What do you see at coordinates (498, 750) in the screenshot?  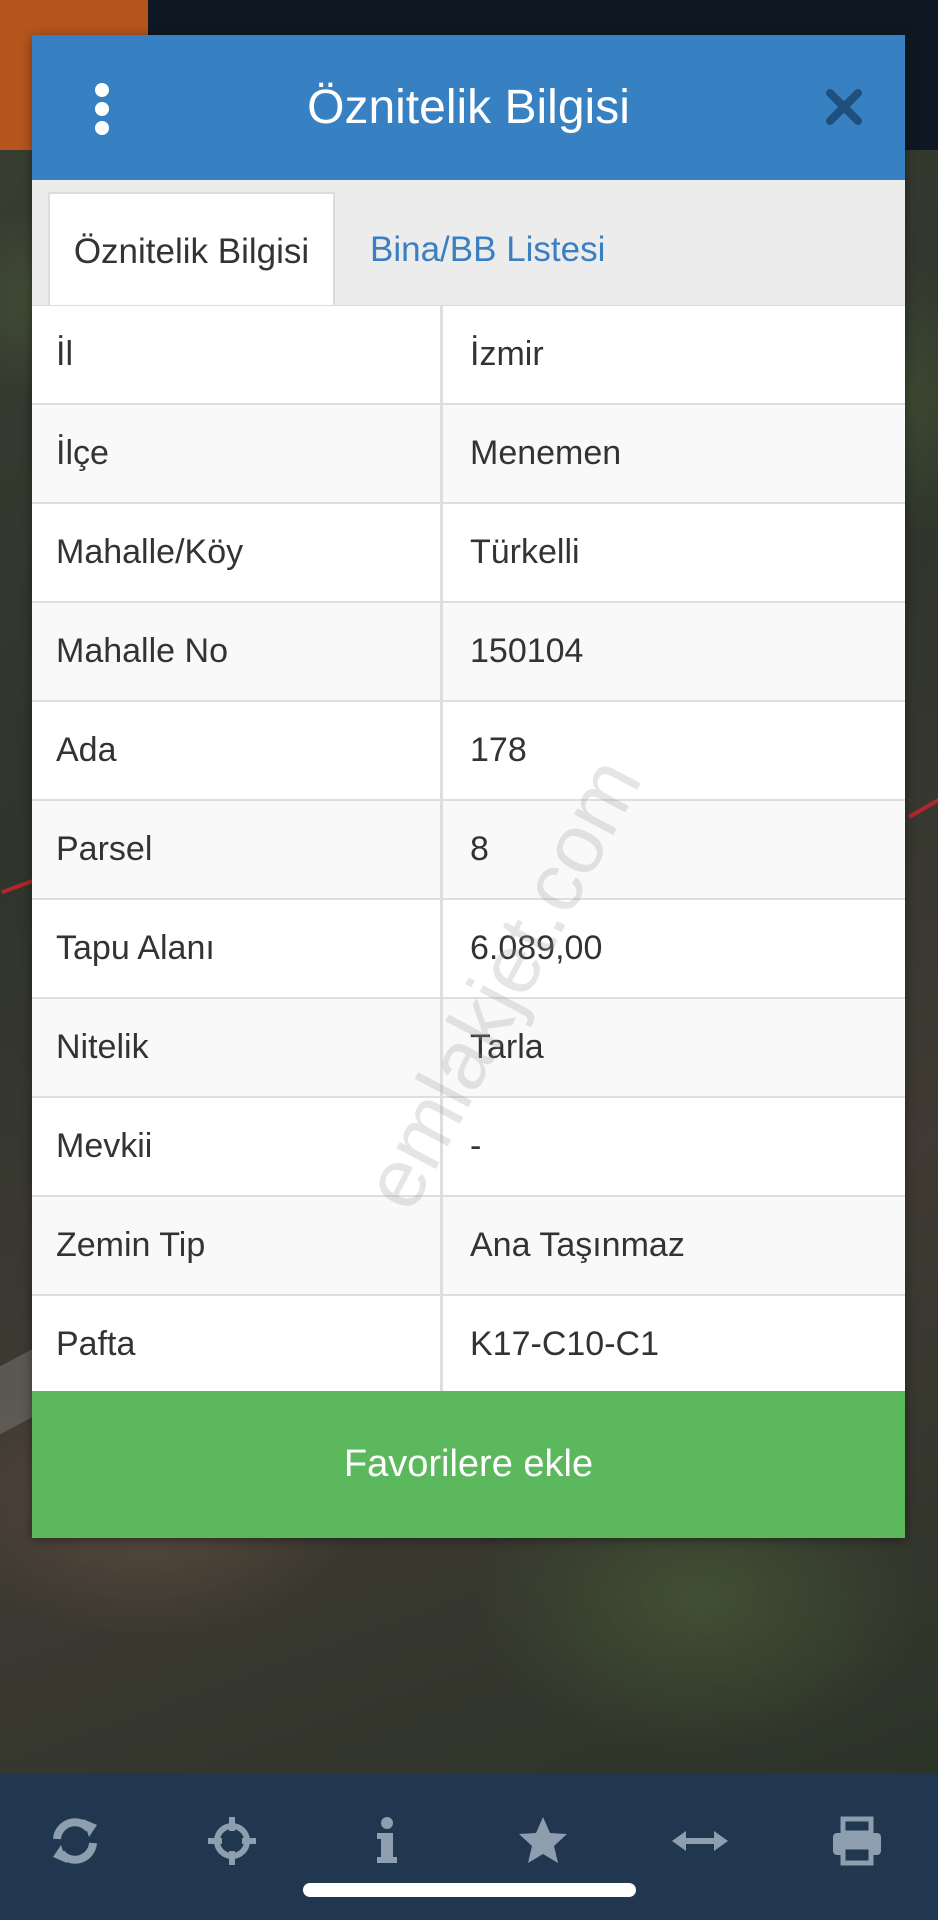 I see `row-value: 178` at bounding box center [498, 750].